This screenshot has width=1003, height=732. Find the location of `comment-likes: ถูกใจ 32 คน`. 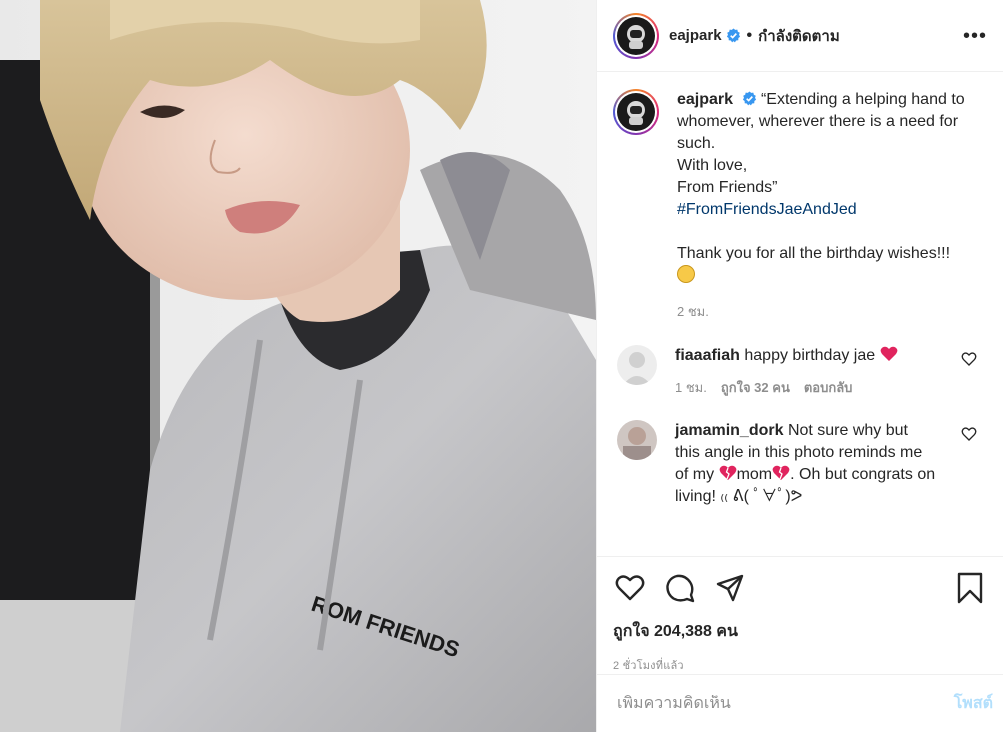

comment-likes: ถูกใจ 32 คน is located at coordinates (755, 387).